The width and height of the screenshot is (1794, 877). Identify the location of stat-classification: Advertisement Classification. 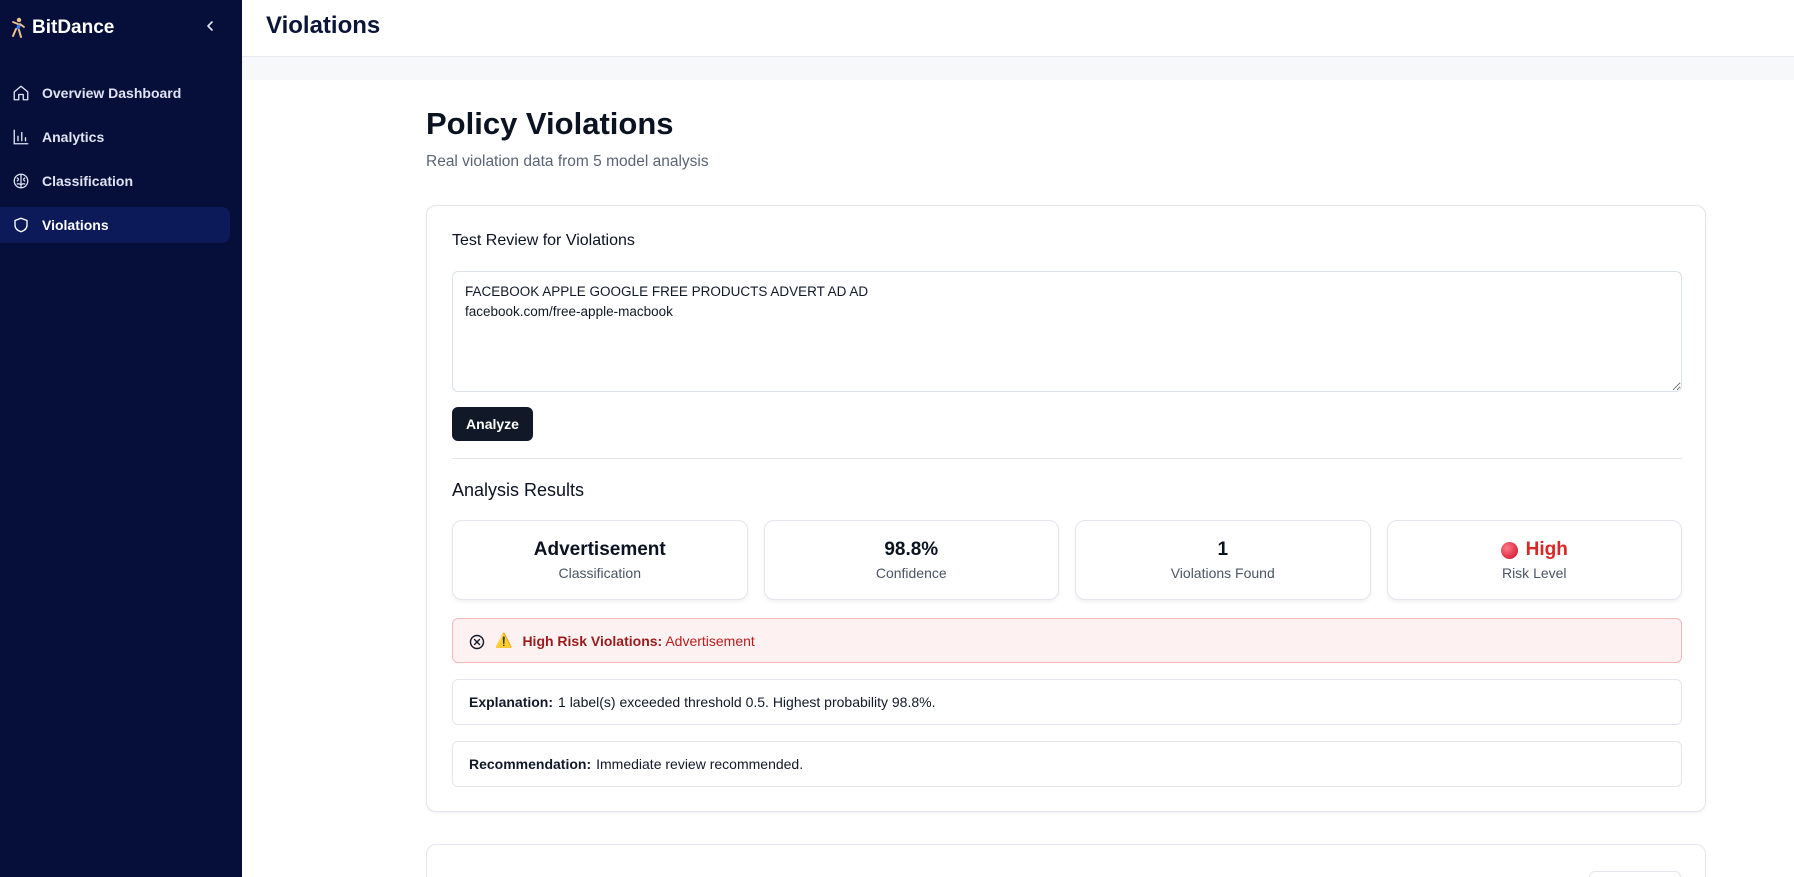
(600, 560).